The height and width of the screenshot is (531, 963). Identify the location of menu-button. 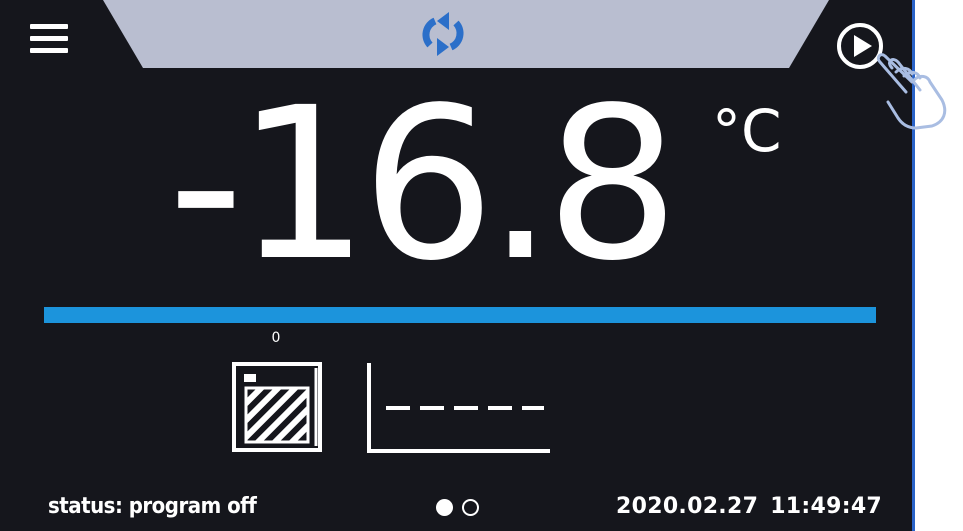
(49, 44).